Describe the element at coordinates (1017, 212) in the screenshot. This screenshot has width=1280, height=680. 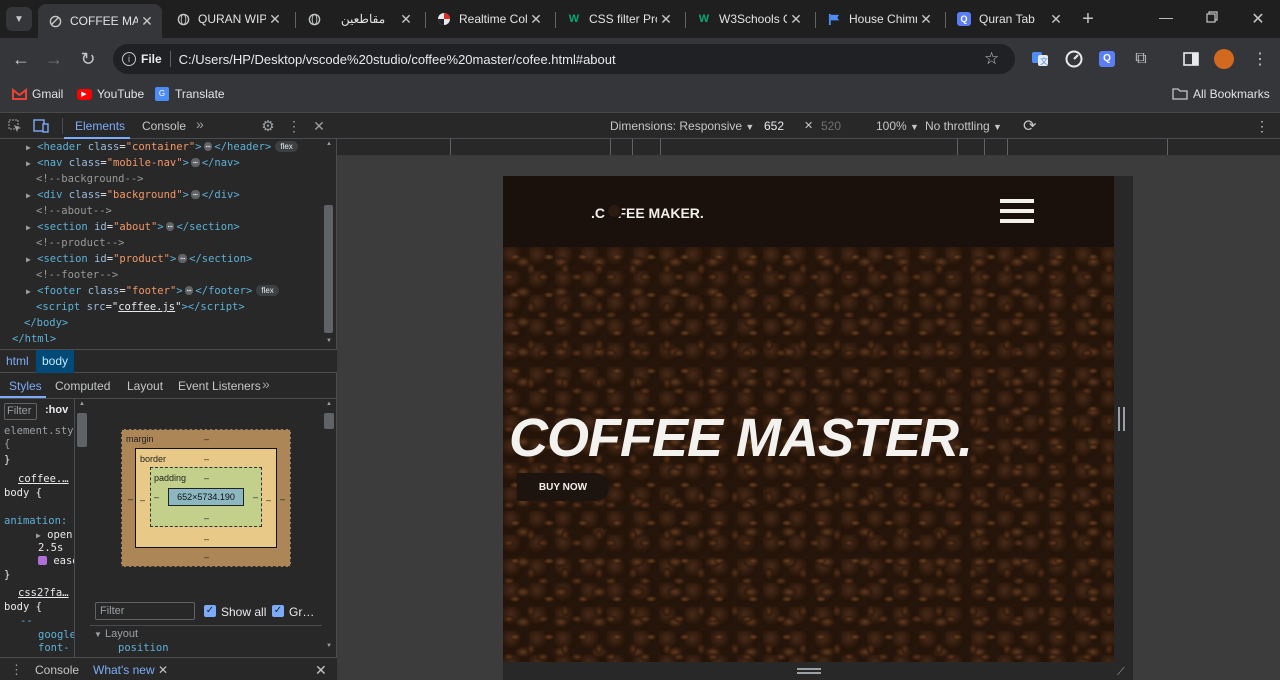
I see `hamburger-menu-icon` at that location.